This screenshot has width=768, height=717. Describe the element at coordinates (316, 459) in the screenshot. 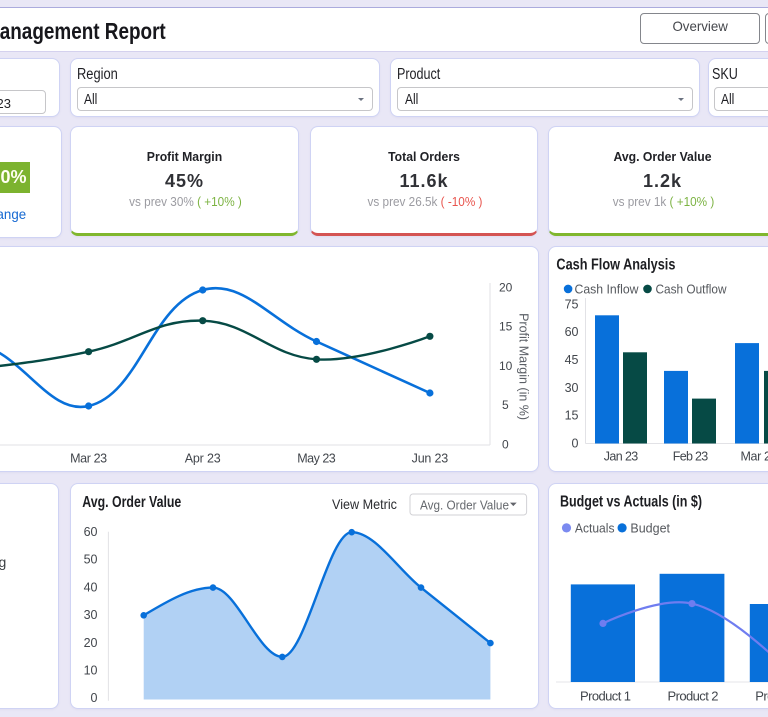

I see `svg-text: May 23` at that location.